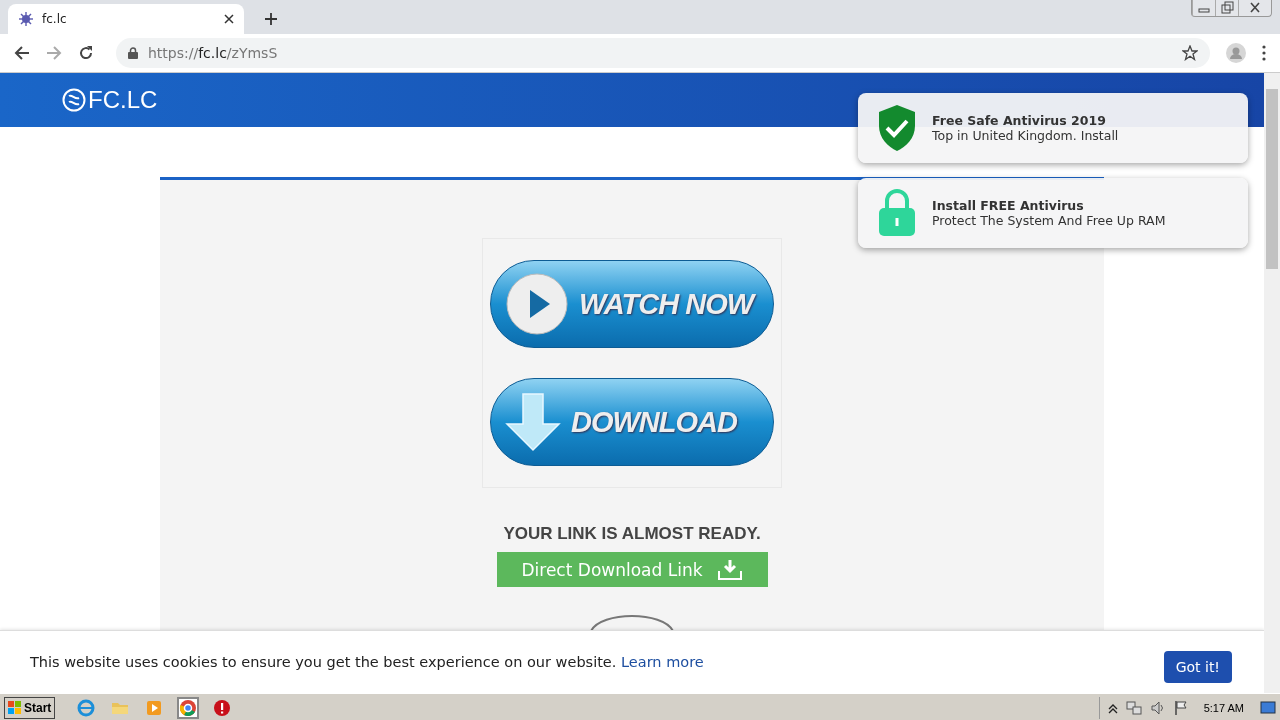  Describe the element at coordinates (663, 53) in the screenshot. I see `address-field: https://fc.lc/zYmsS` at that location.